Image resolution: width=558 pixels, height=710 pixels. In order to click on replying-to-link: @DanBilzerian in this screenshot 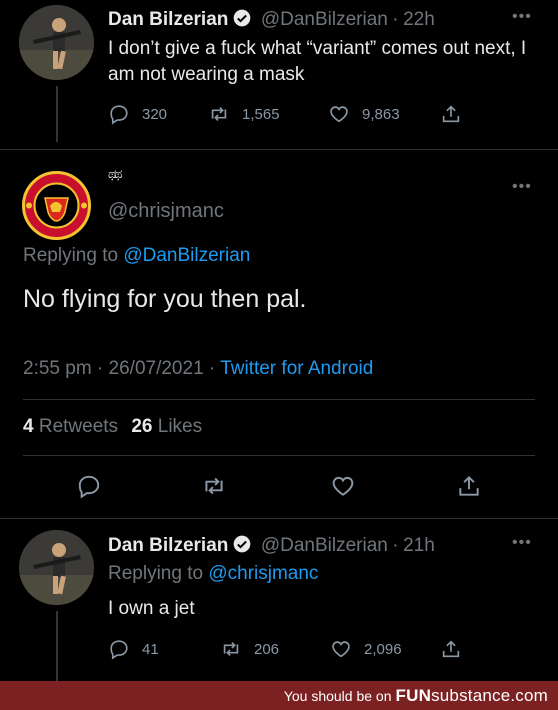, I will do `click(186, 255)`.